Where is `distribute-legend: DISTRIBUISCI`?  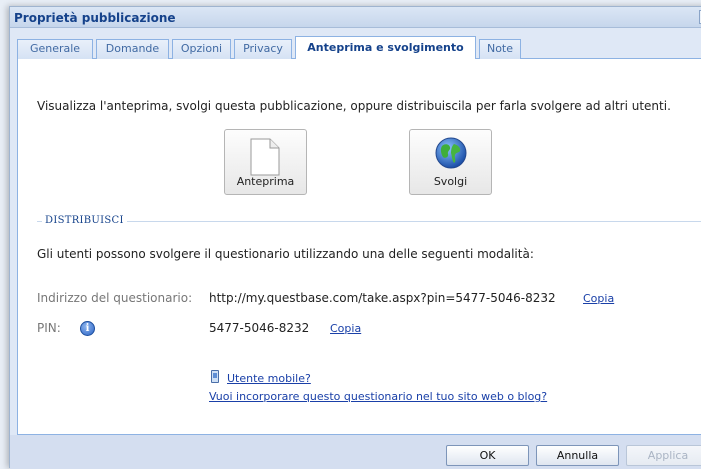 distribute-legend: DISTRIBUISCI is located at coordinates (84, 220).